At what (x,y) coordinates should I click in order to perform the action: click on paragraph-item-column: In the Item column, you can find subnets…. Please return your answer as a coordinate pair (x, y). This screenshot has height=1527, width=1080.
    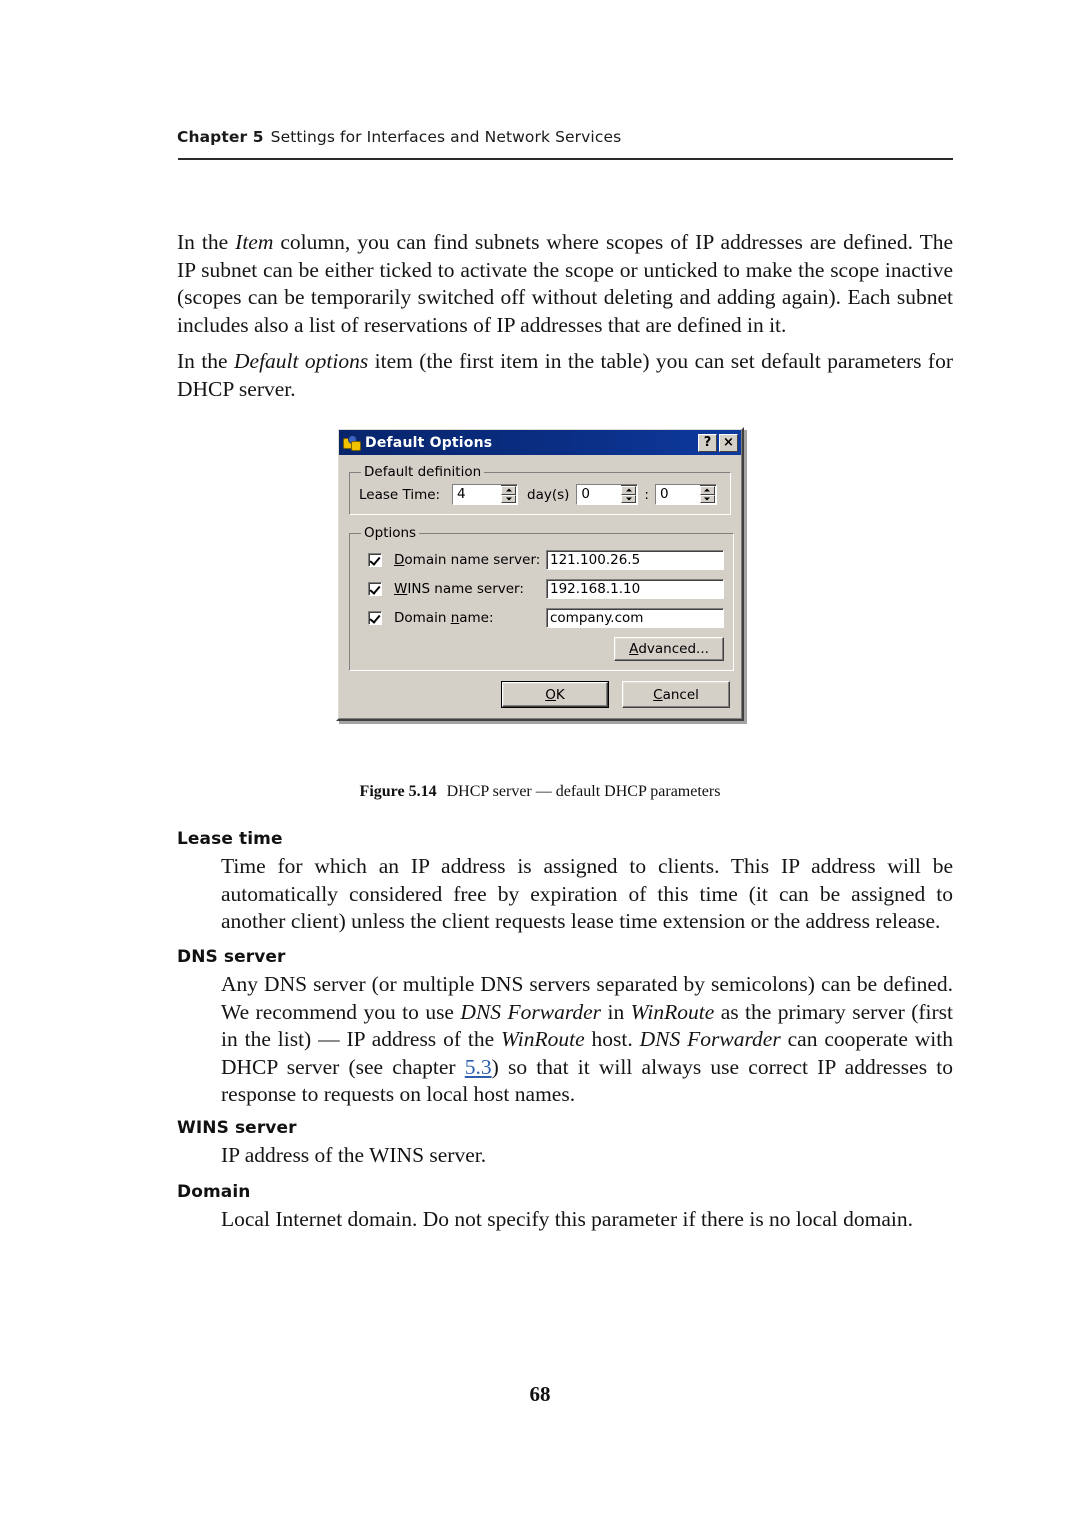
    Looking at the image, I should click on (565, 284).